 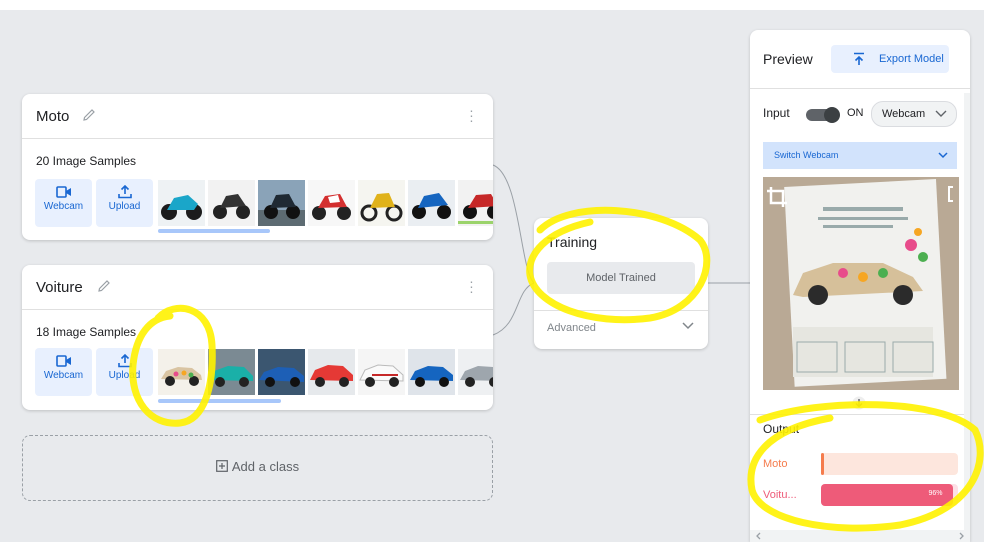 What do you see at coordinates (904, 114) in the screenshot?
I see `input-source-value: Webcam` at bounding box center [904, 114].